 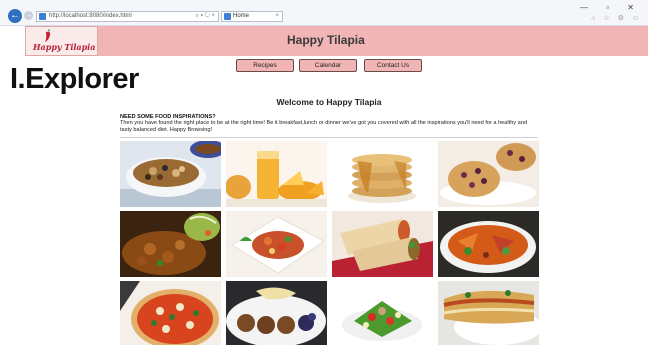 What do you see at coordinates (61, 41) in the screenshot?
I see `site-logo: Happy Tilapia` at bounding box center [61, 41].